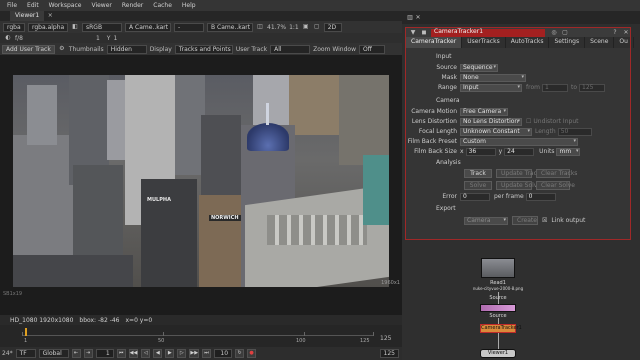  Describe the element at coordinates (182, 353) in the screenshot. I see `step-forward-icon: ▷` at that location.